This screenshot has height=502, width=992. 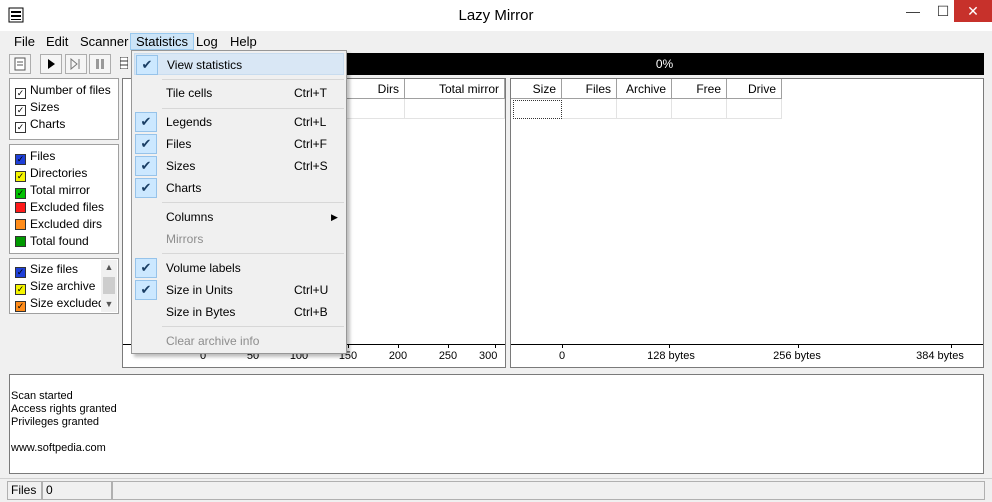 I want to click on close-button: ✕, so click(x=973, y=11).